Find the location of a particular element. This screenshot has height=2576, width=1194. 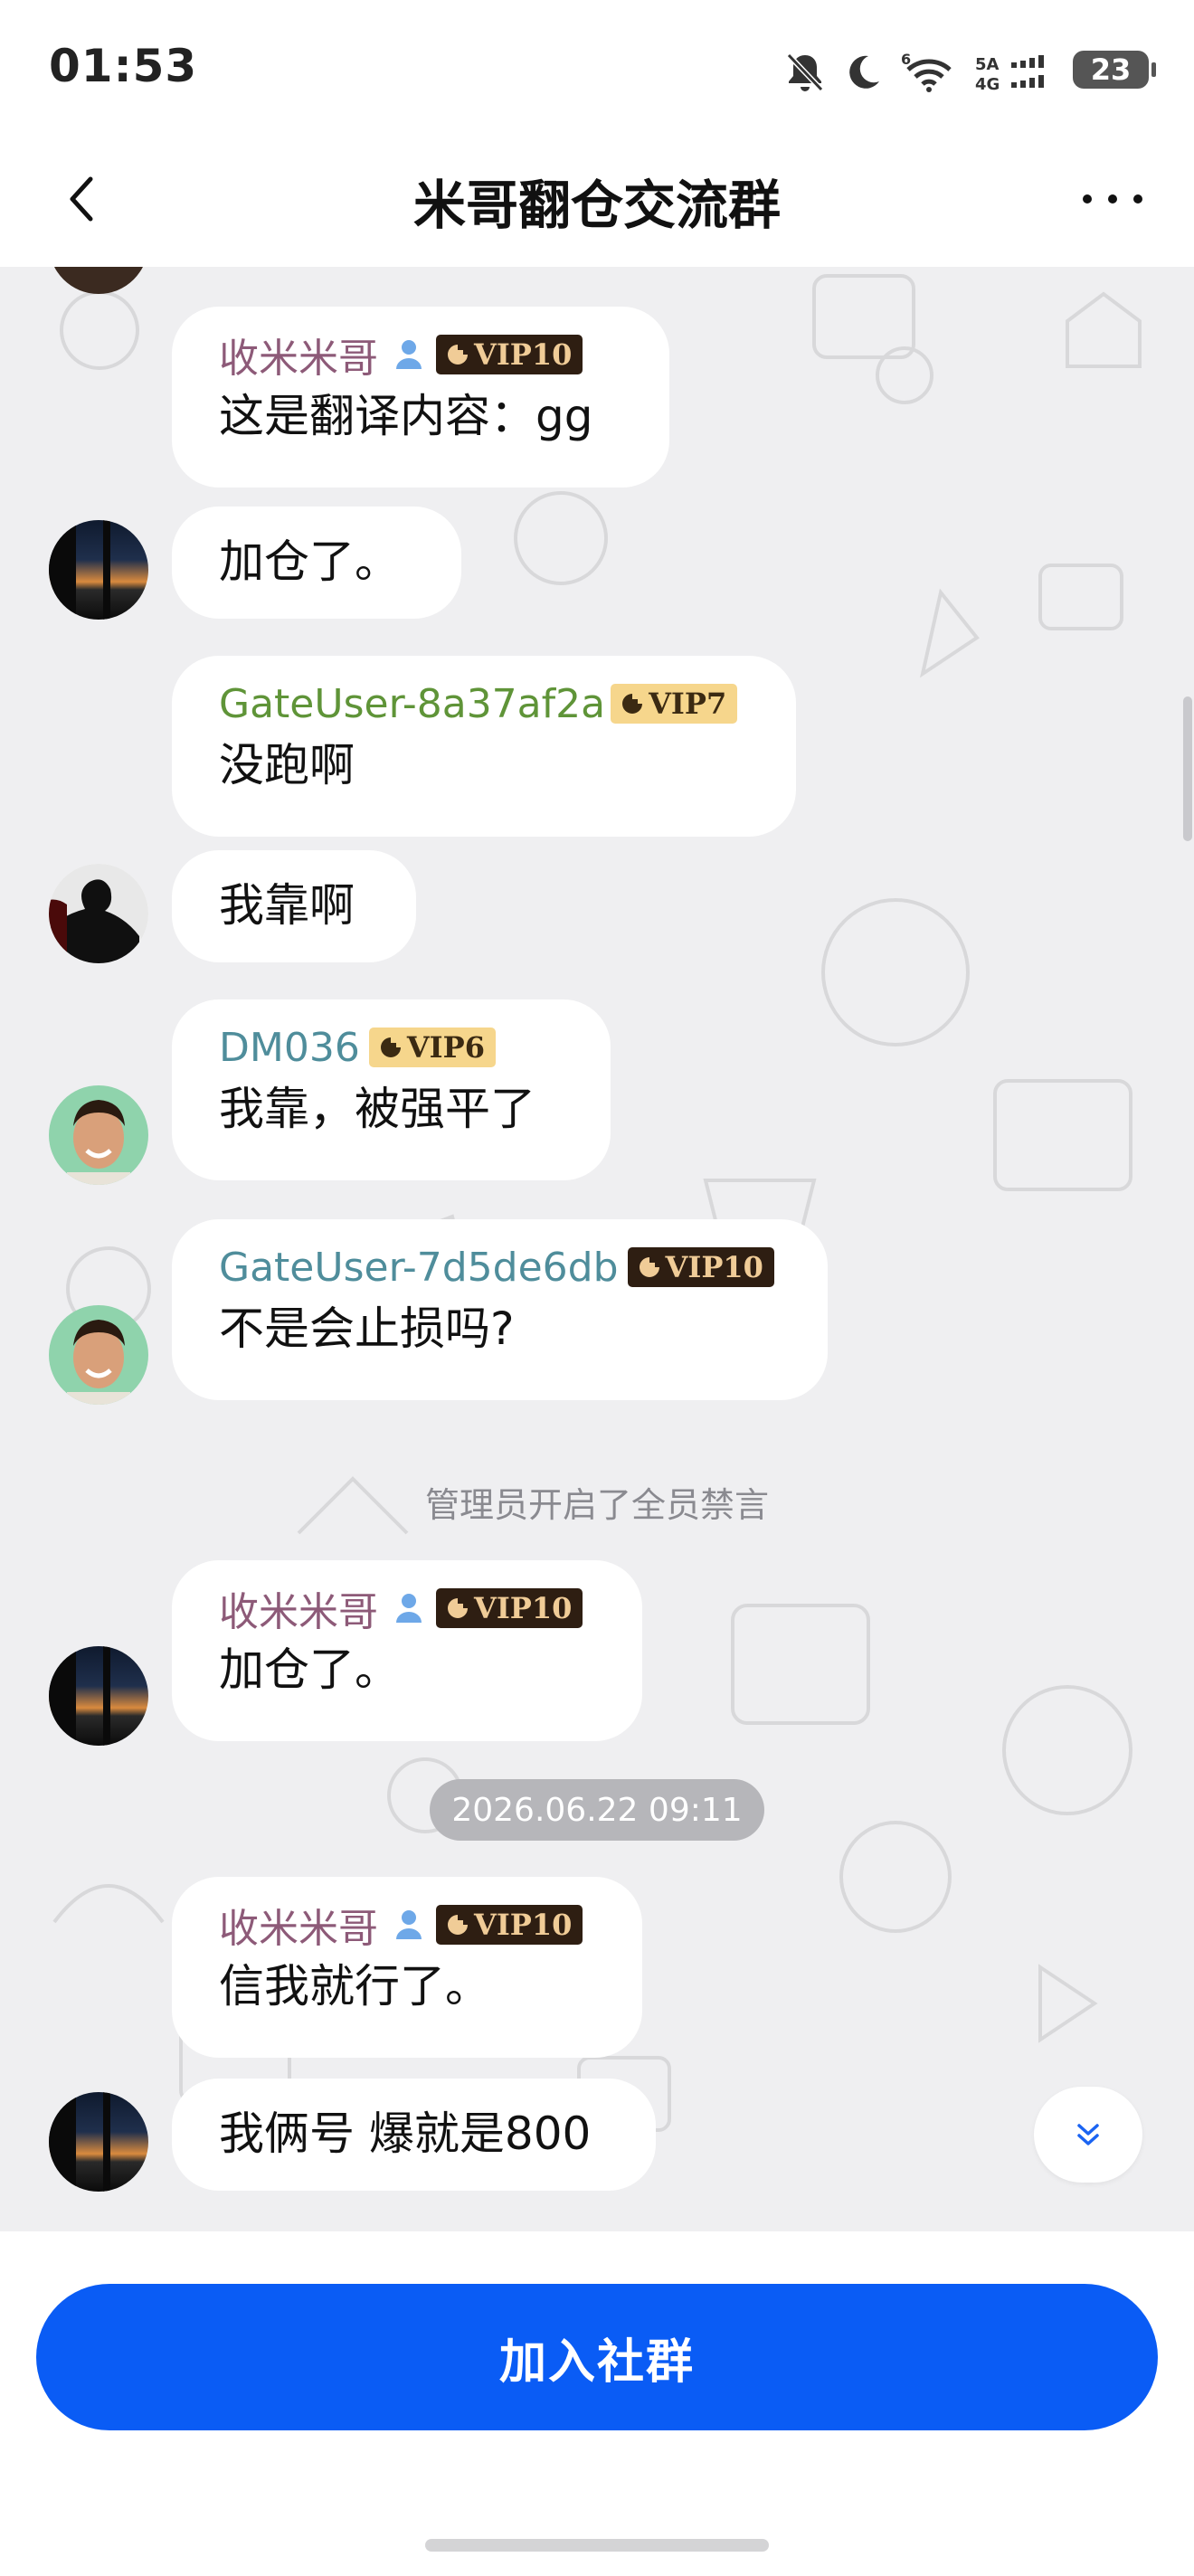

avatar-silhouette-art is located at coordinates (98, 913).